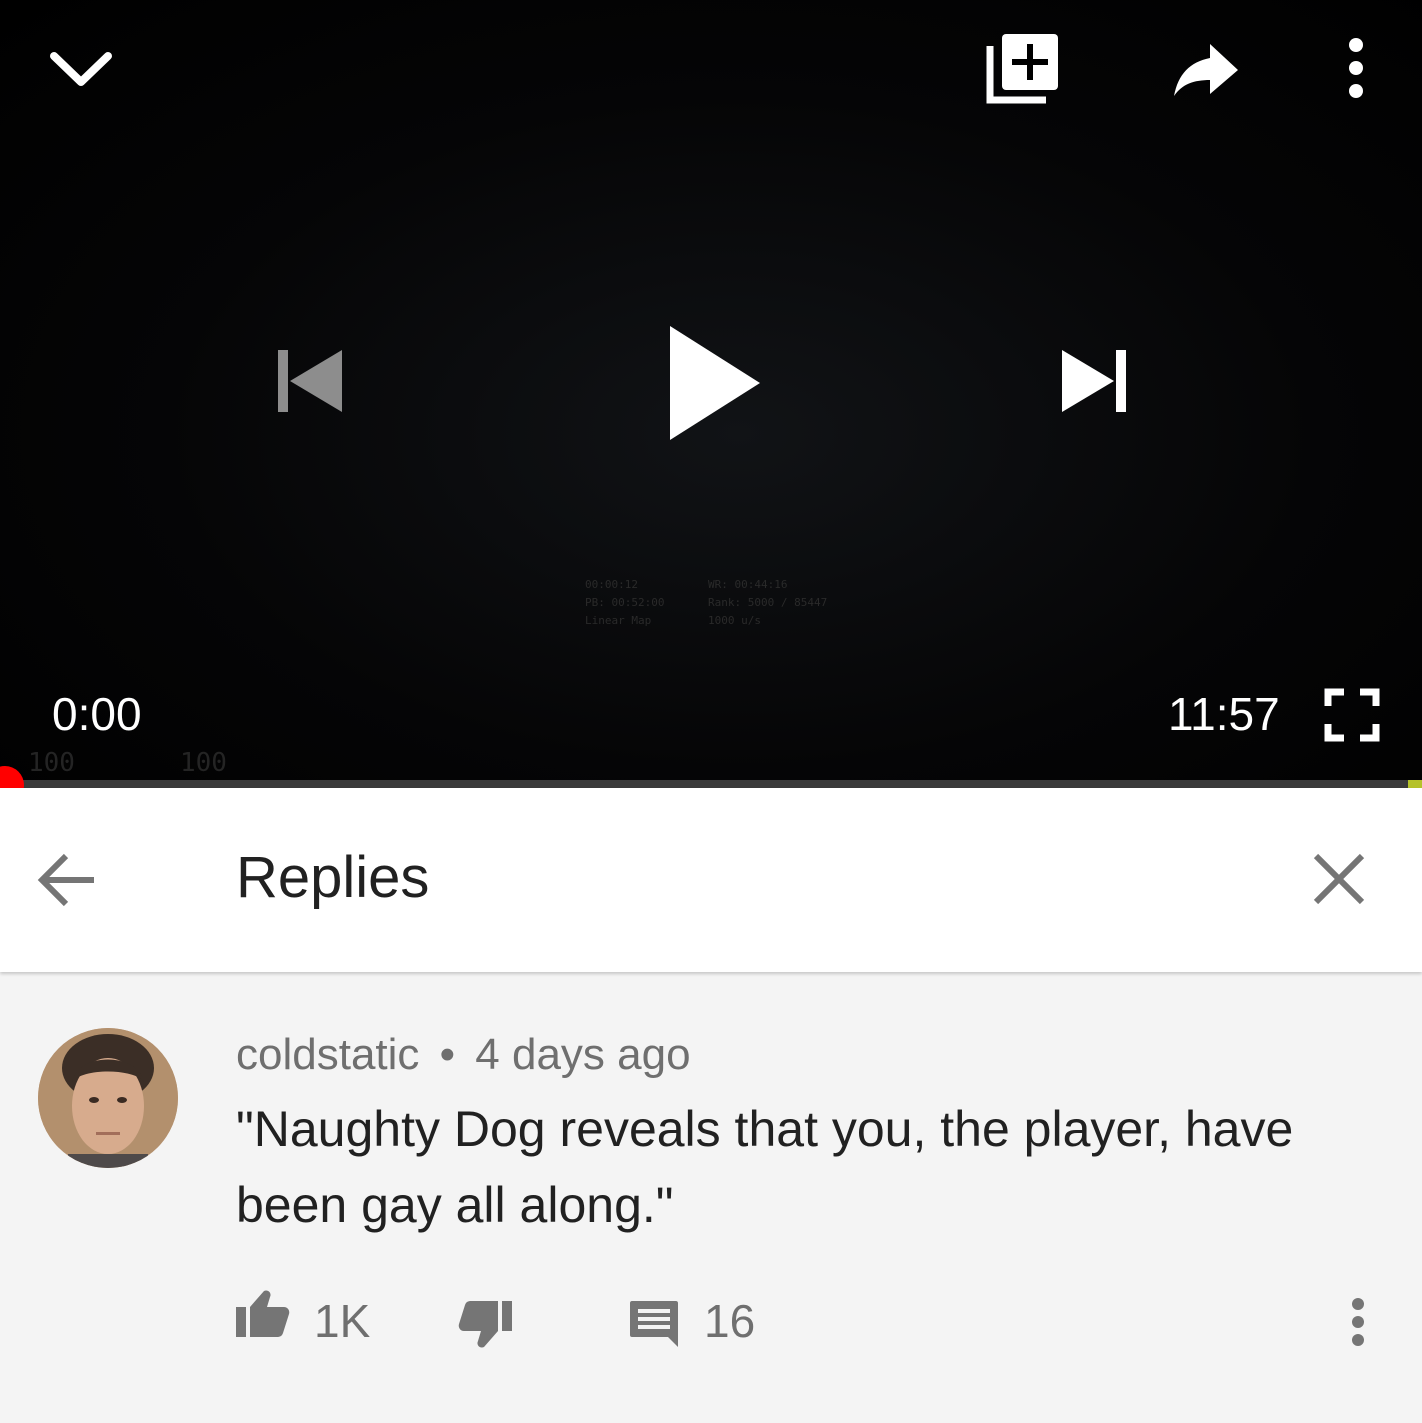  What do you see at coordinates (1415, 784) in the screenshot?
I see `progress-buffer` at bounding box center [1415, 784].